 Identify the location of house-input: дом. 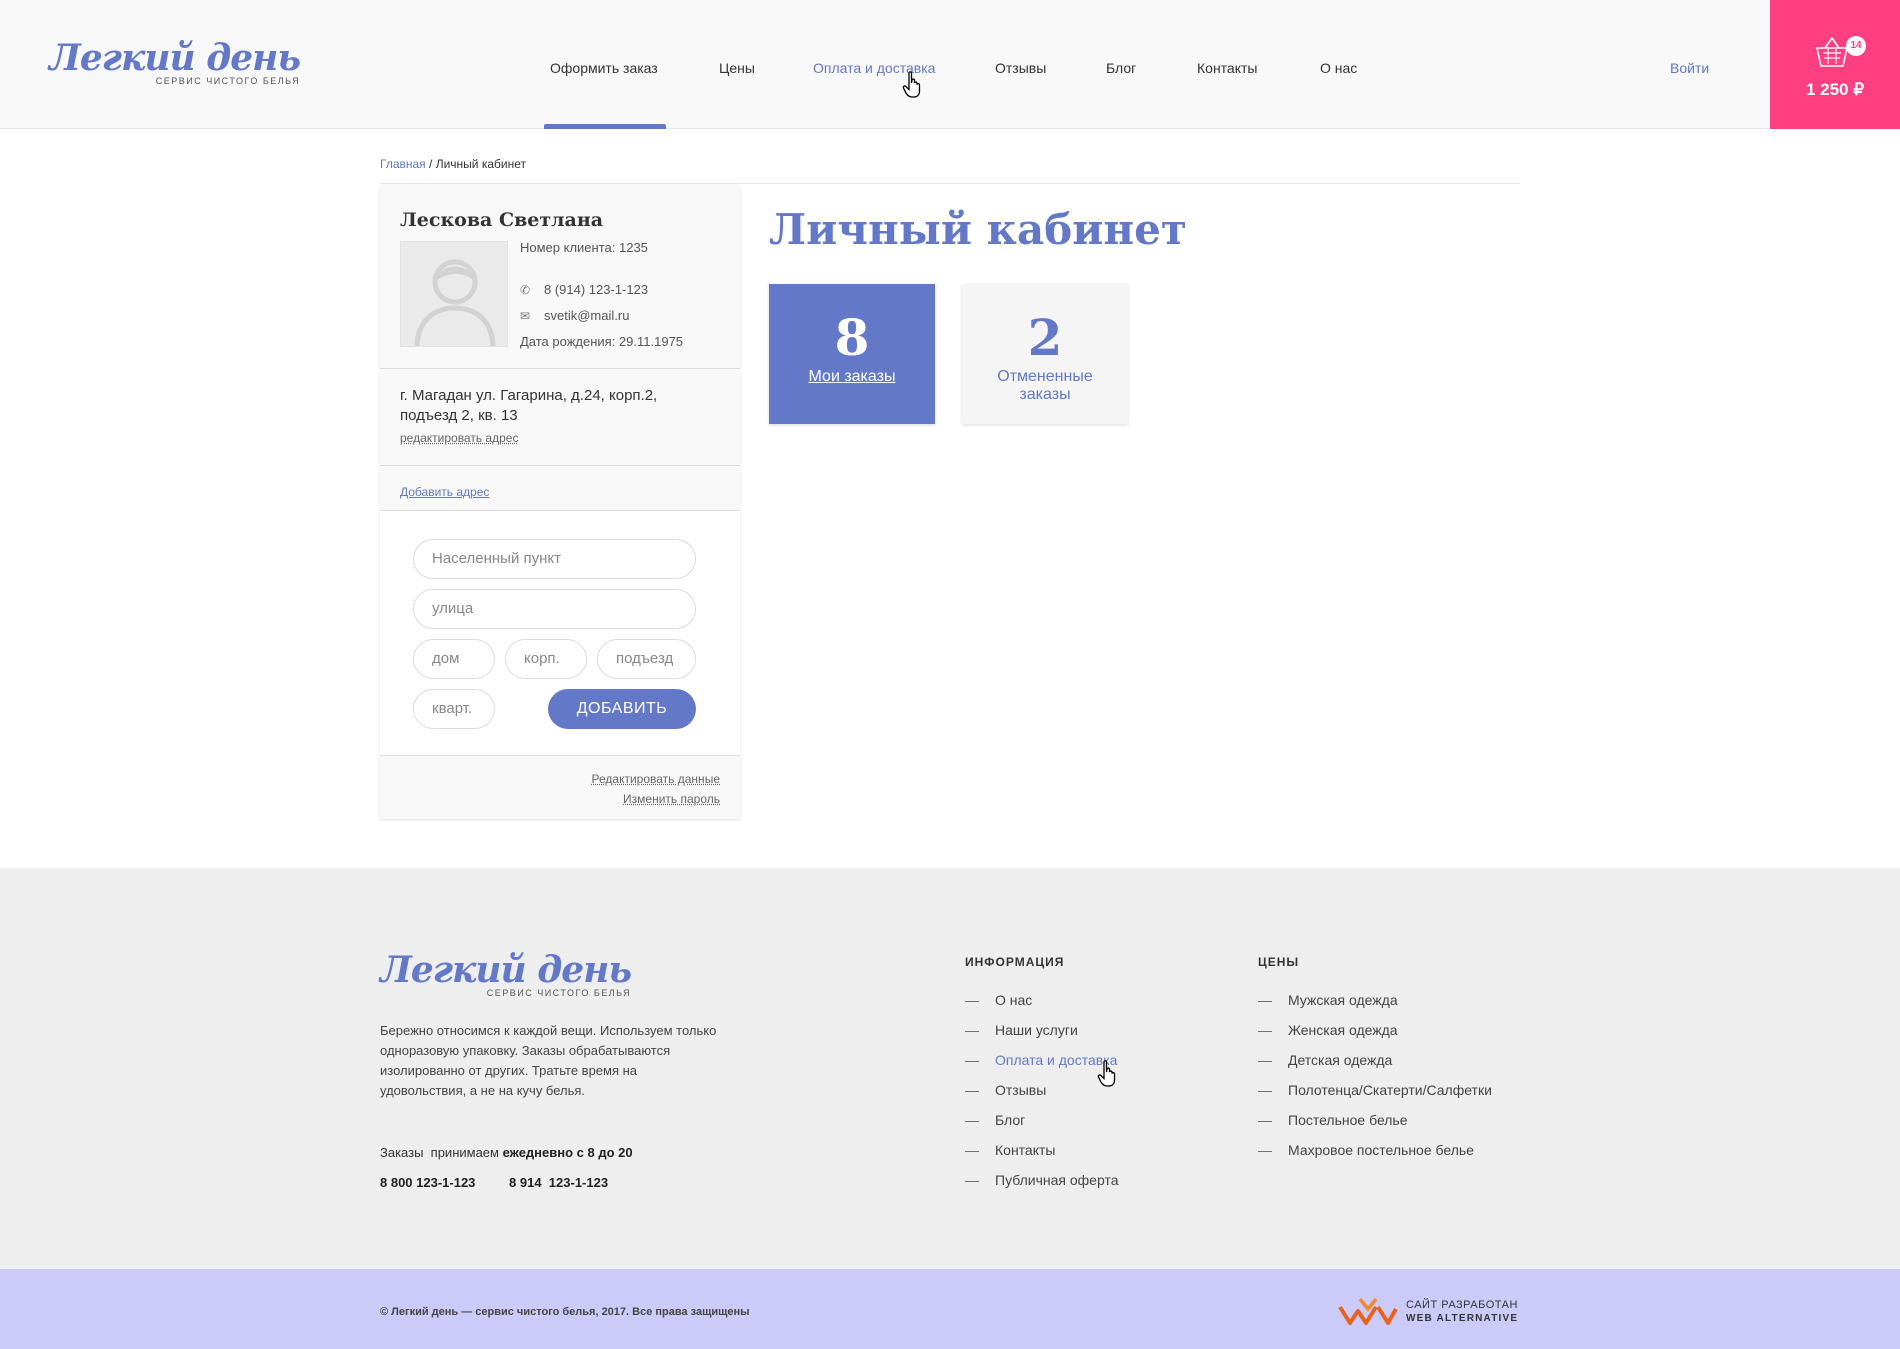
(454, 659).